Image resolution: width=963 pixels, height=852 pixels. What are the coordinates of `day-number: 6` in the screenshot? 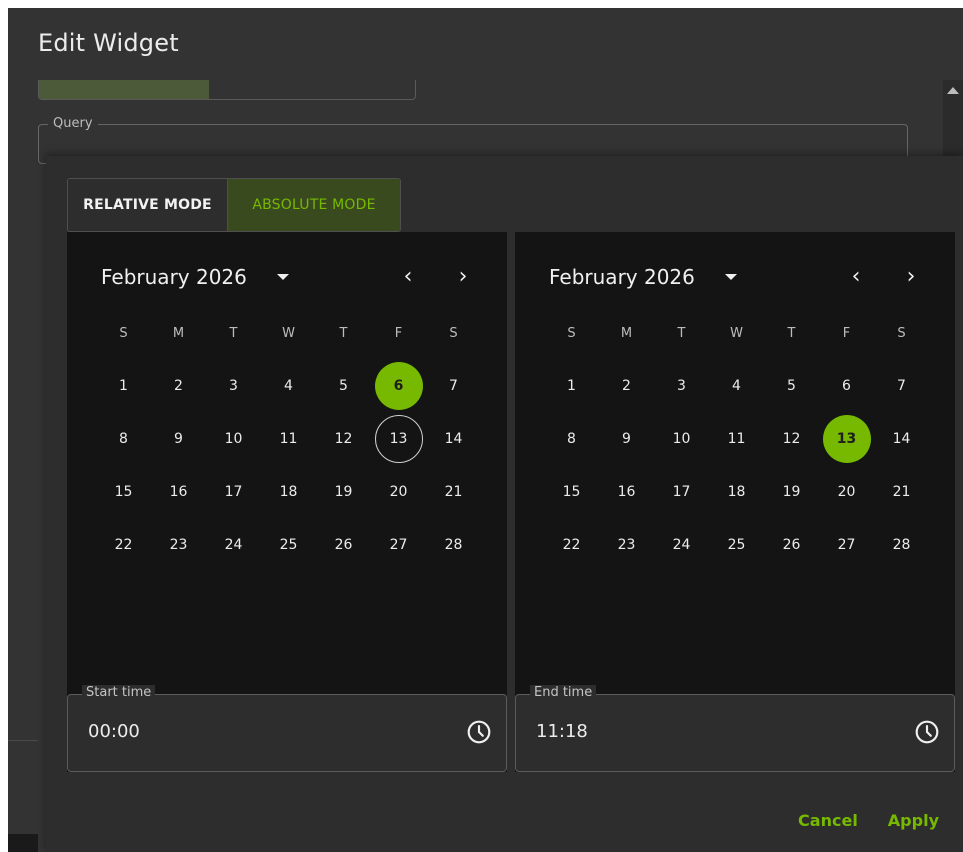 It's located at (846, 386).